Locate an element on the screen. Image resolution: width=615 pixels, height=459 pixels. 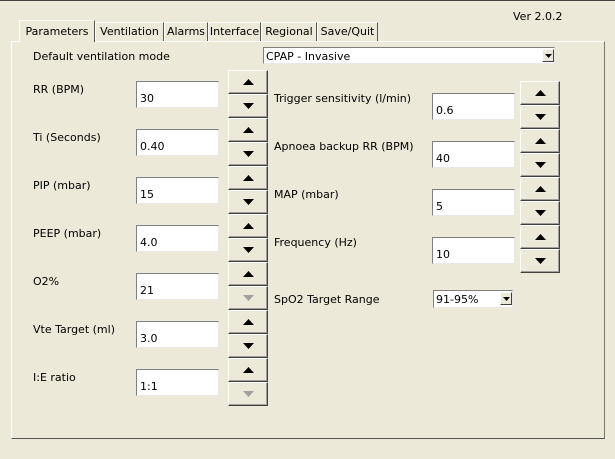
rr-bpm-up-button is located at coordinates (248, 82).